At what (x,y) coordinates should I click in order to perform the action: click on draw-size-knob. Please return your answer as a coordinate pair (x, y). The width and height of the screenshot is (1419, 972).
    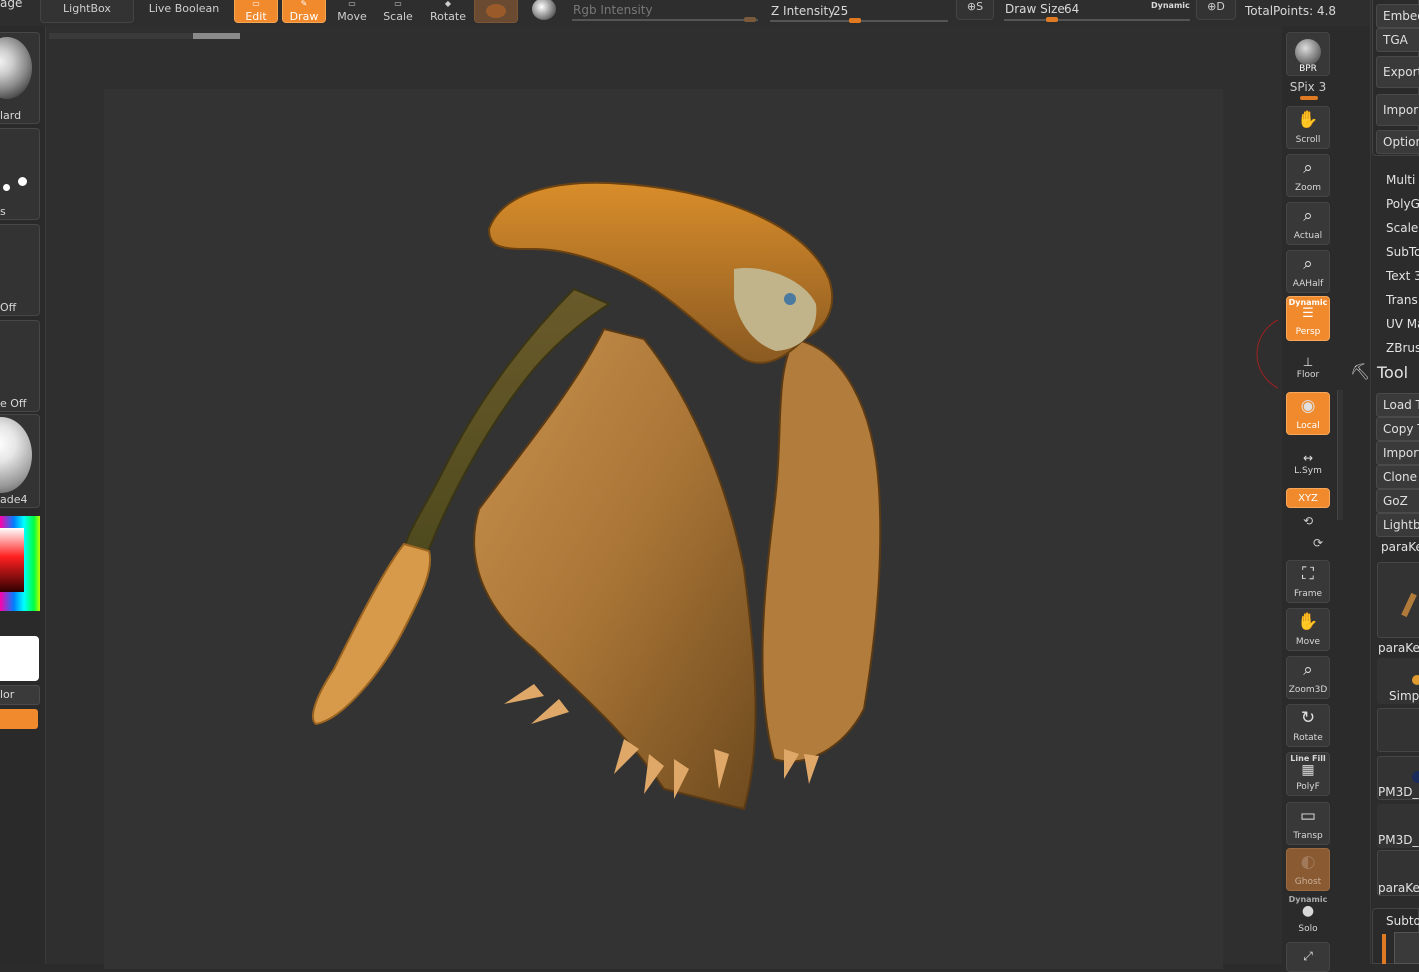
    Looking at the image, I should click on (1052, 19).